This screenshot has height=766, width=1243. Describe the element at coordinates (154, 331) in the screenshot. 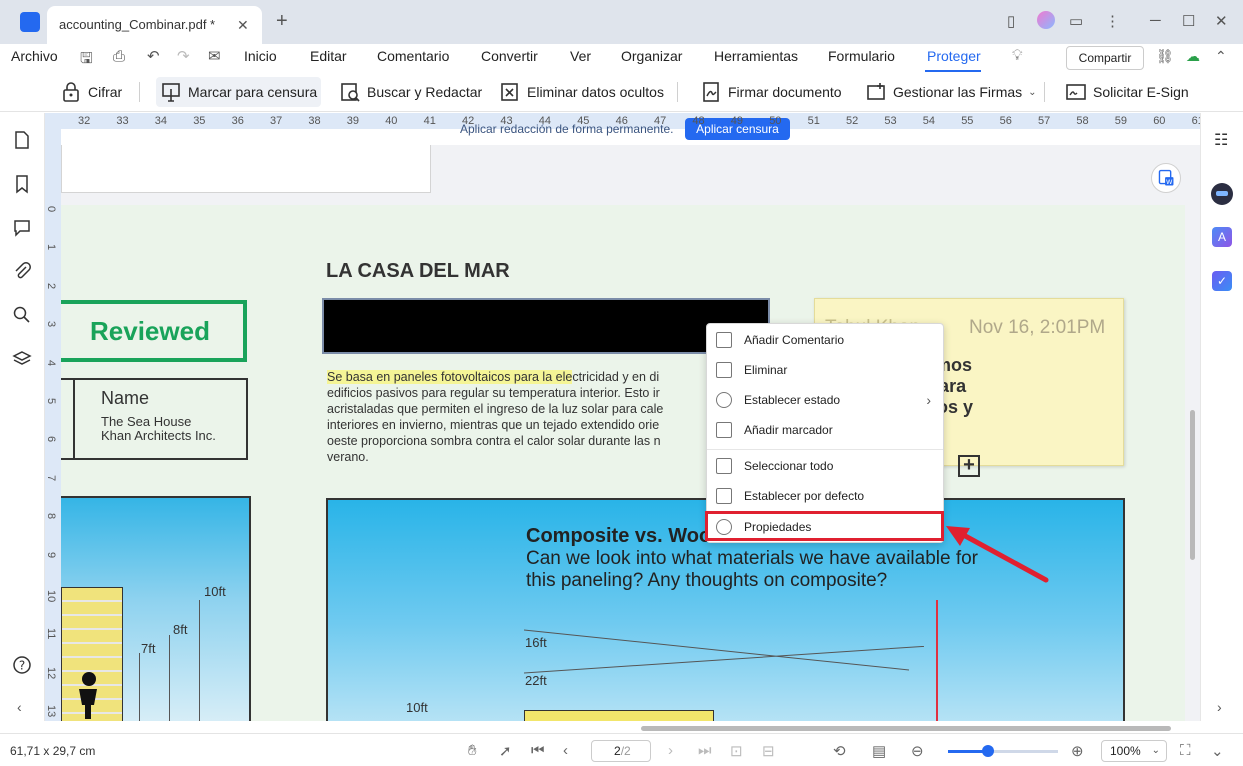

I see `reviewed-stamp: Reviewed` at that location.